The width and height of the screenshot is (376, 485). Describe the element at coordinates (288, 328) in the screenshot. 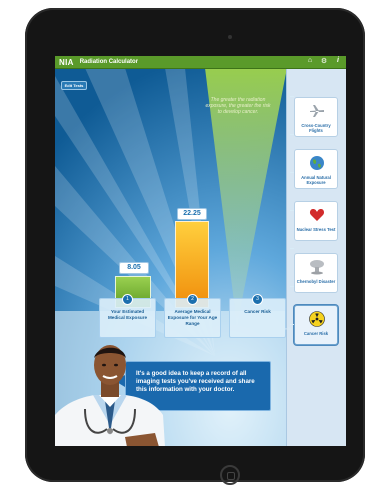

I see `y-axis-unit-label: mSv` at that location.